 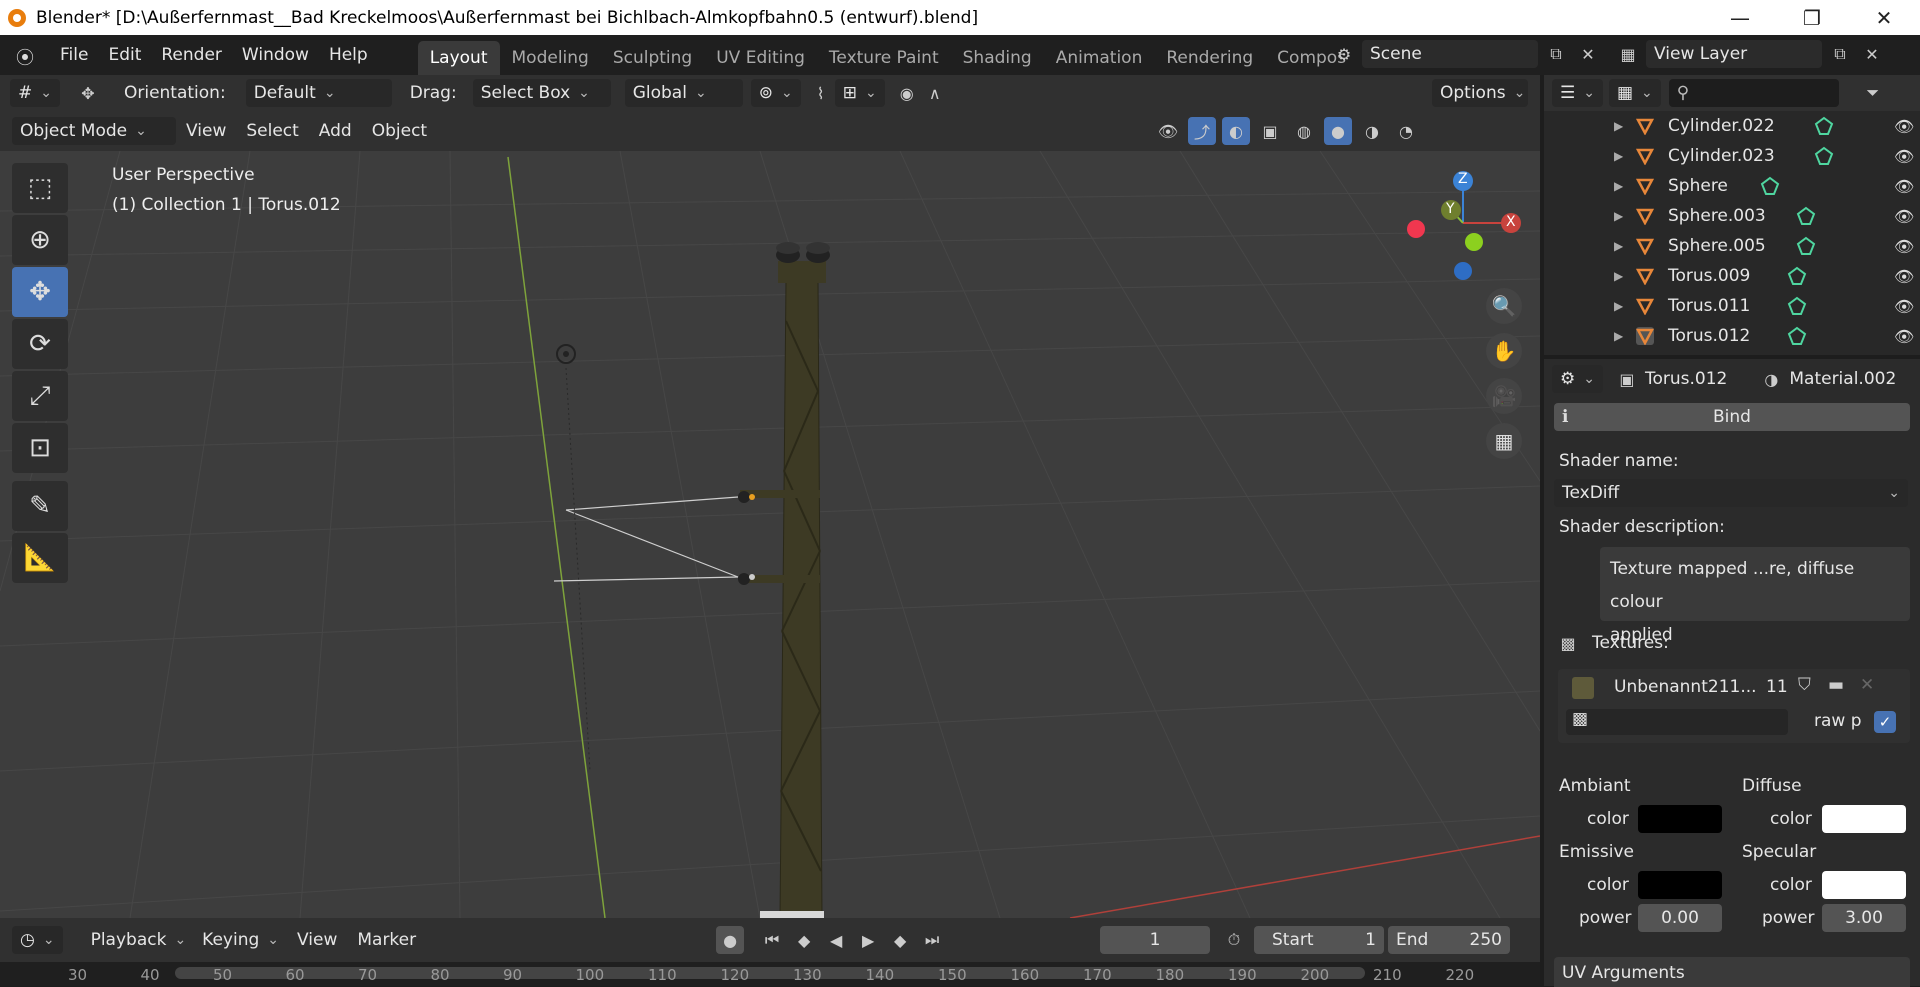 I want to click on cursor-tool: ⊕, so click(x=40, y=240).